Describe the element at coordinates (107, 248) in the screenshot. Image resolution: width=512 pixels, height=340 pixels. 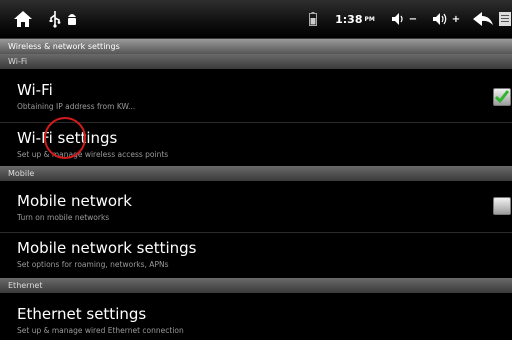
I see `mobile-network-settings-title: Mobile network settings` at that location.